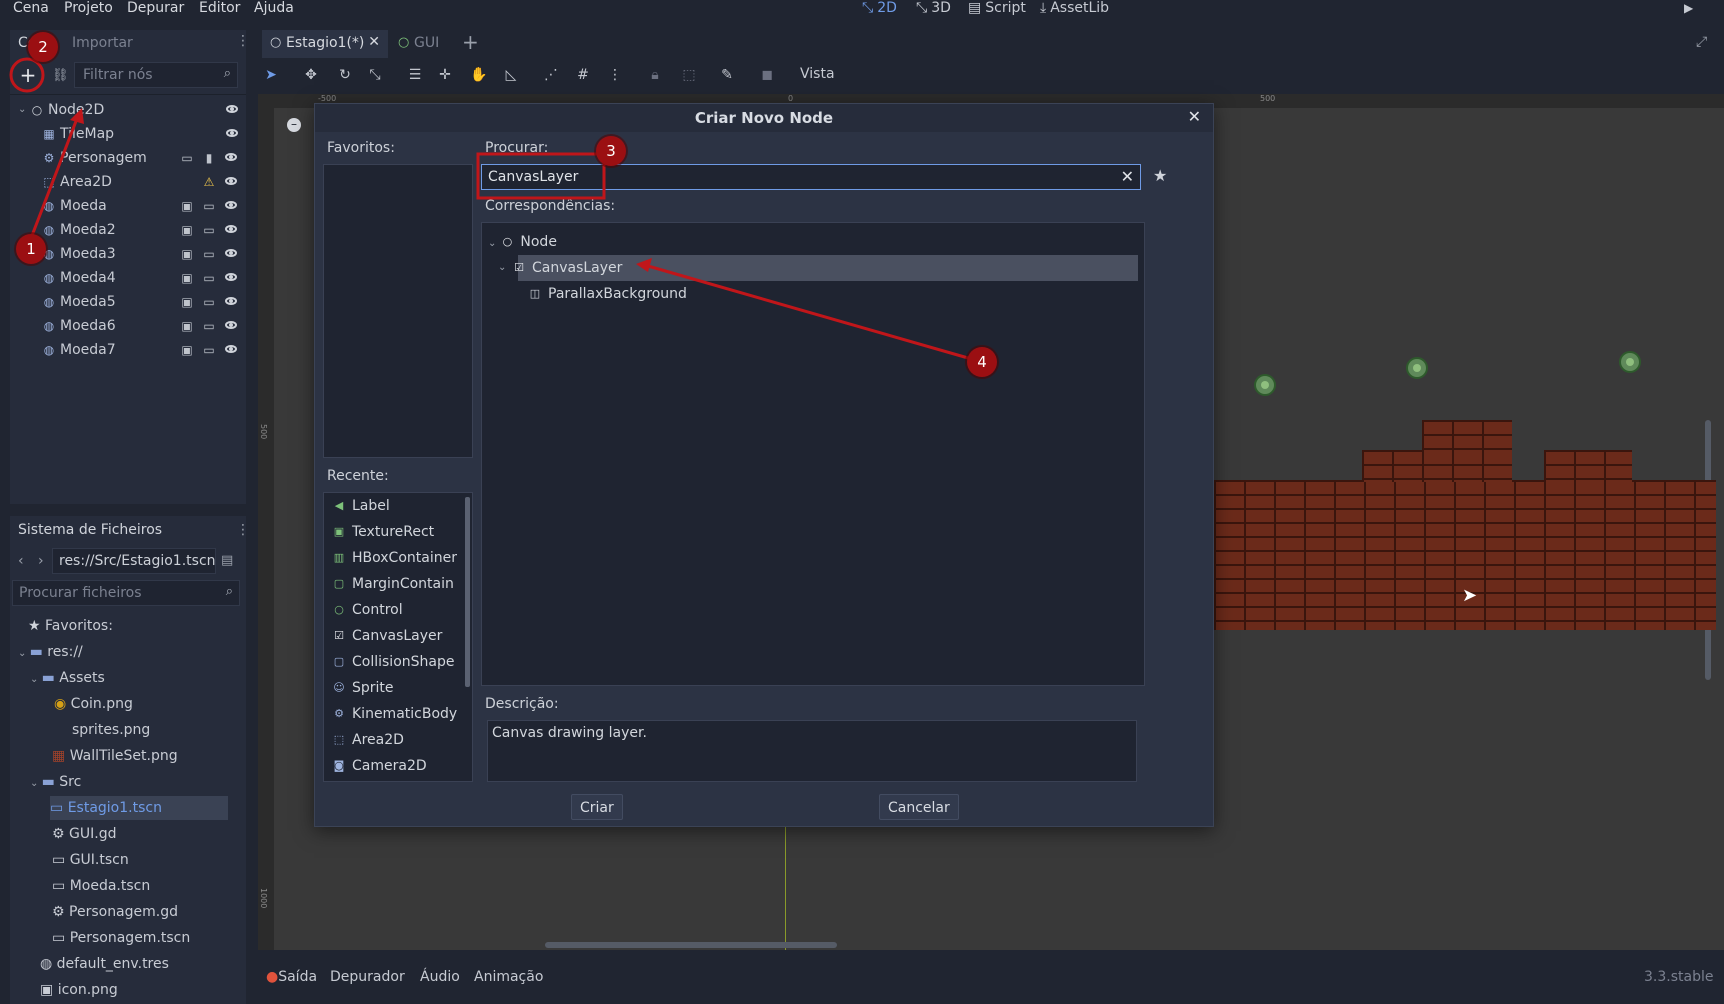 Image resolution: width=1724 pixels, height=1004 pixels. What do you see at coordinates (31, 8) in the screenshot?
I see `menu-cena: Cena` at bounding box center [31, 8].